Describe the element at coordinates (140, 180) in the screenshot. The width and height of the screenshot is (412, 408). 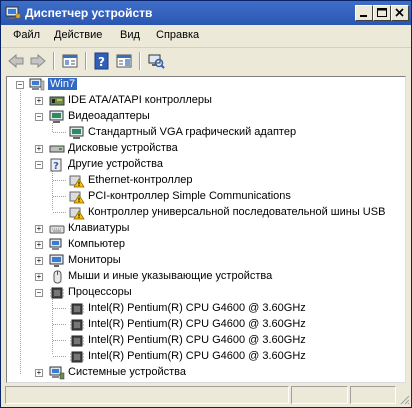
I see `tree-item-label: Ethernet-контроллер` at that location.